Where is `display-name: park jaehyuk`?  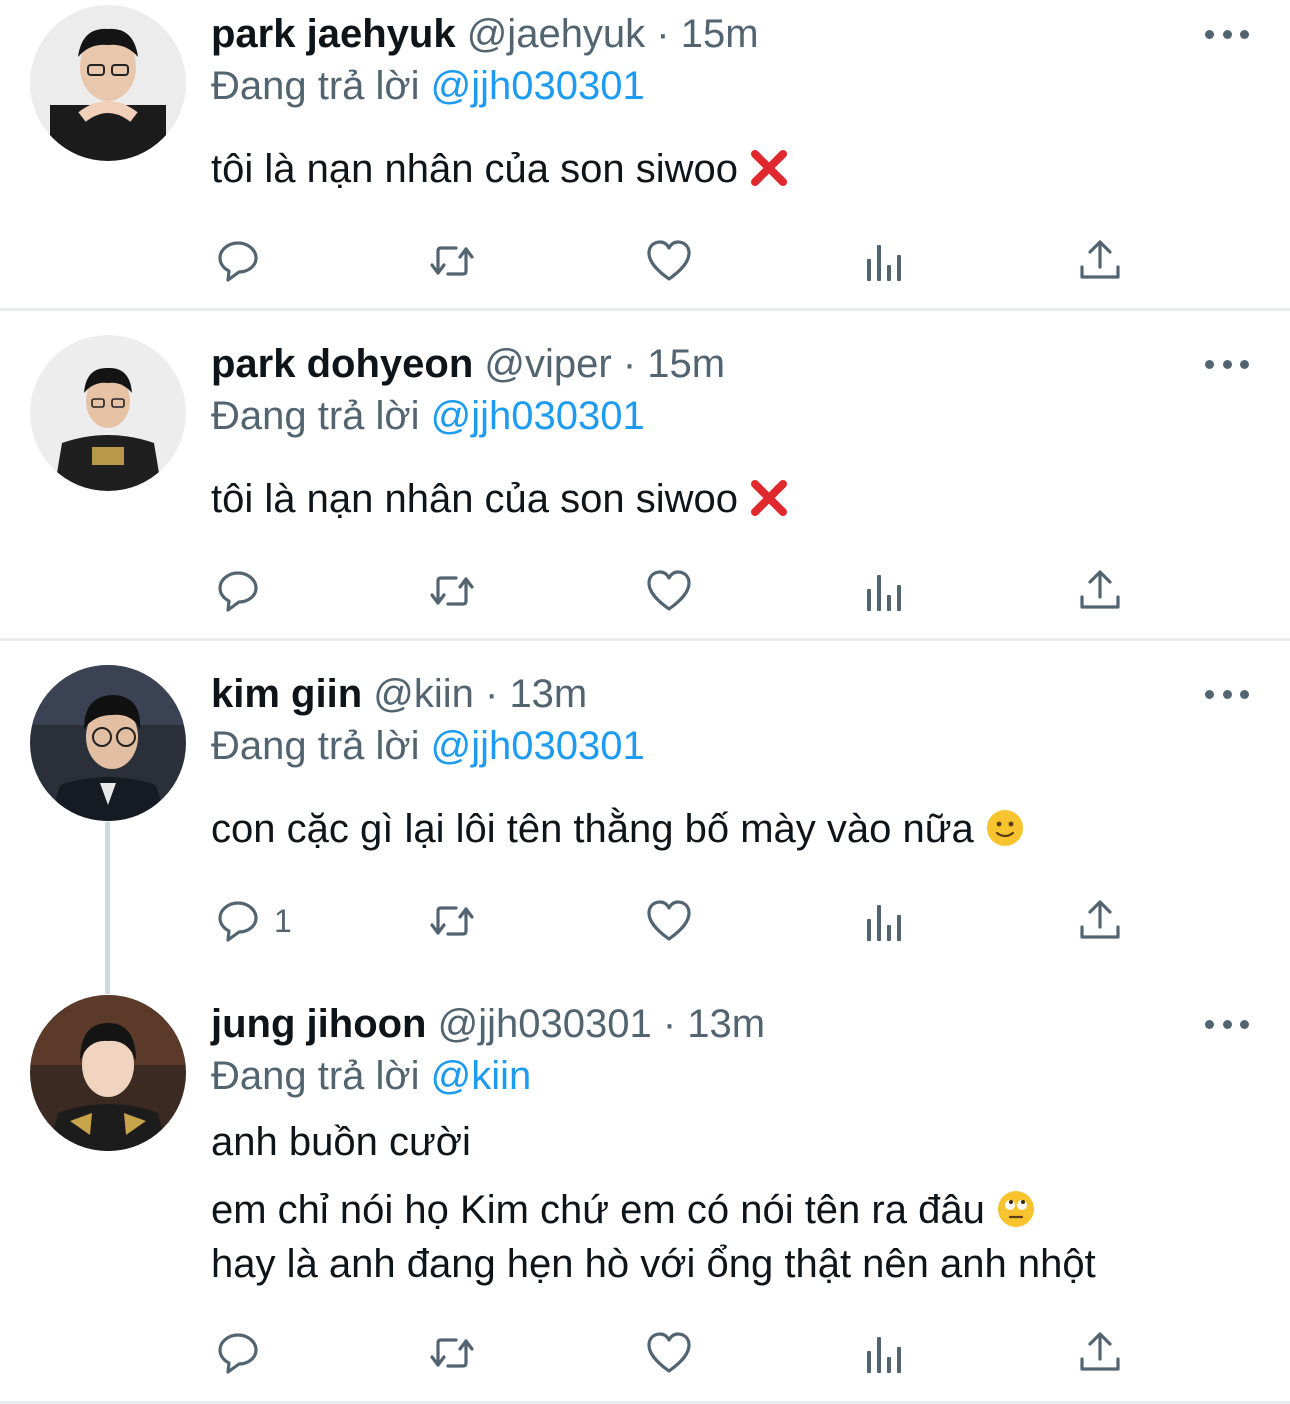 display-name: park jaehyuk is located at coordinates (333, 34).